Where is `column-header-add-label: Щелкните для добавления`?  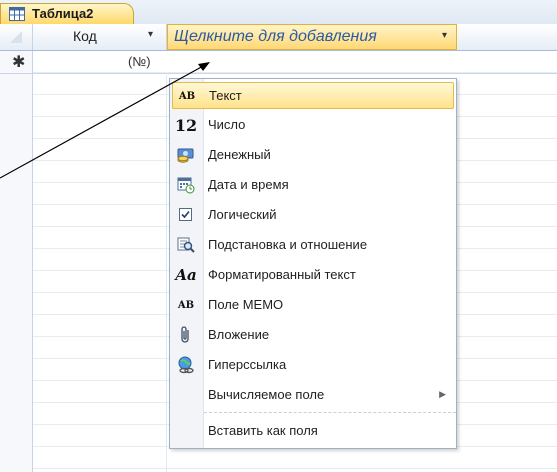 column-header-add-label: Щелкните для добавления is located at coordinates (275, 36).